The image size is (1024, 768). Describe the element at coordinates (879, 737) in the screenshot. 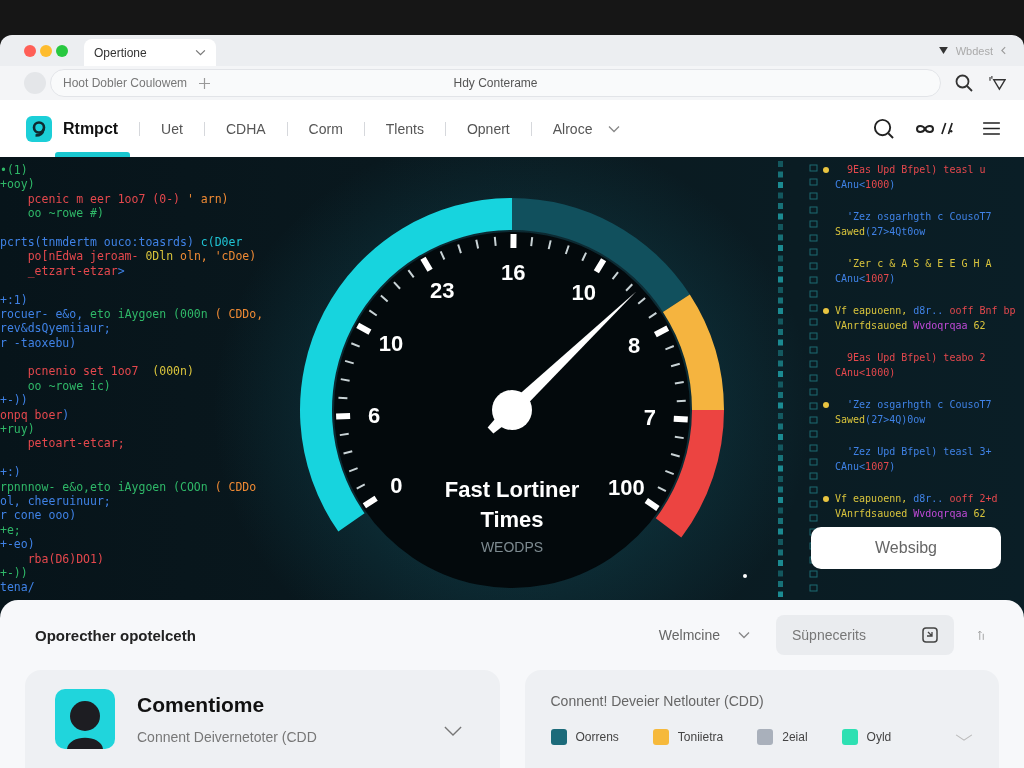

I see `legend-label: Oyld` at that location.